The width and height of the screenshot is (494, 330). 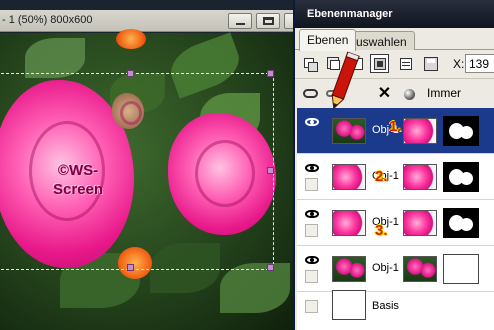 I want to click on panel-title: Ebenenmanager, so click(x=350, y=14).